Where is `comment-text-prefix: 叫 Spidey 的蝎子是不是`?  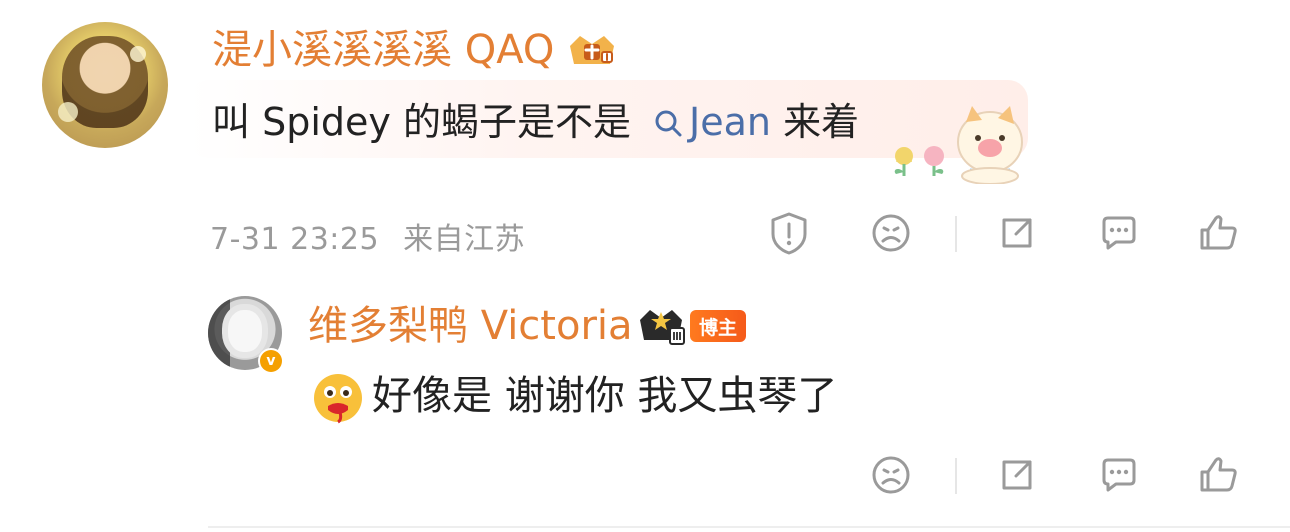 comment-text-prefix: 叫 Spidey 的蝎子是不是 is located at coordinates (421, 122).